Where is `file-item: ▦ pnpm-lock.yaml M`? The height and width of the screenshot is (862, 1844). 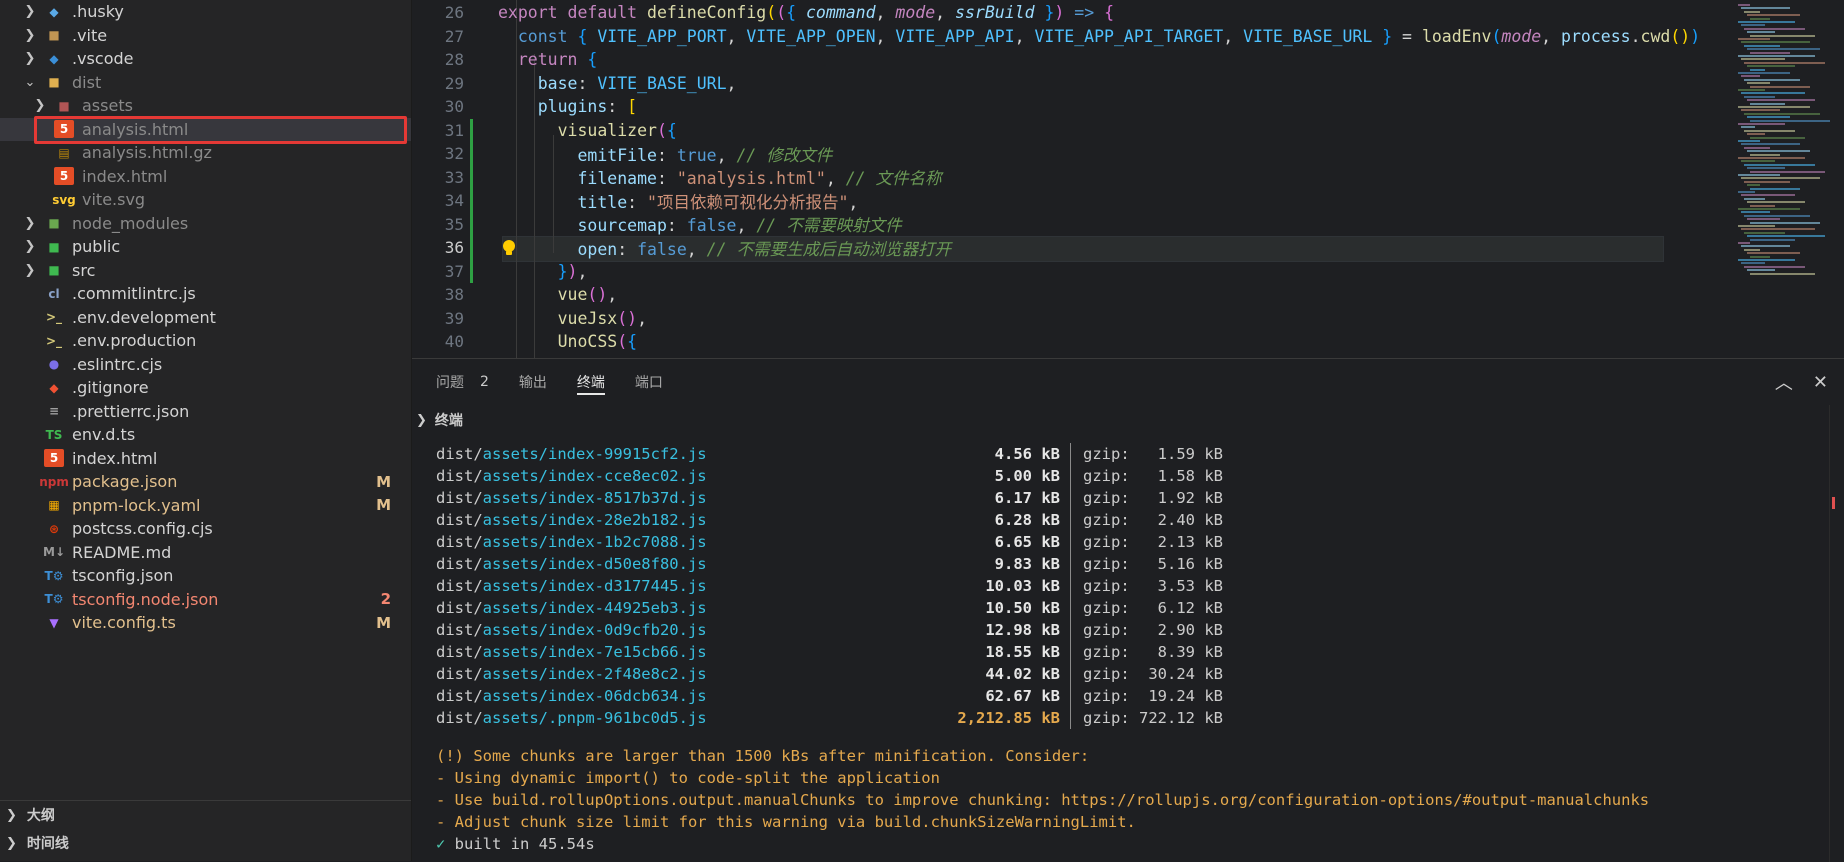
file-item: ▦ pnpm-lock.yaml M is located at coordinates (205, 506).